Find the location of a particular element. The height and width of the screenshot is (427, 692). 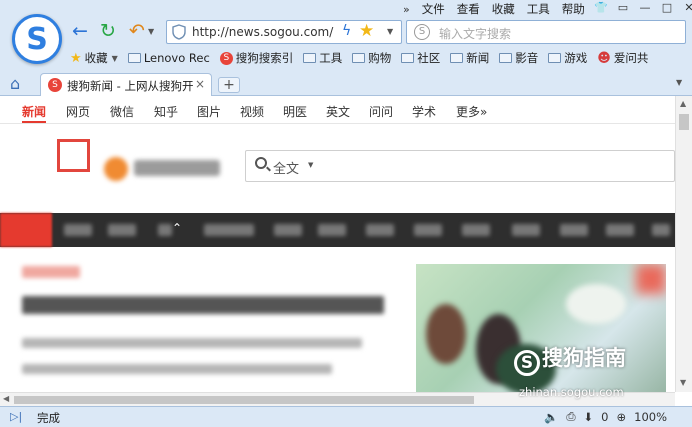

speaker-icon: 🔈 is located at coordinates (551, 417).